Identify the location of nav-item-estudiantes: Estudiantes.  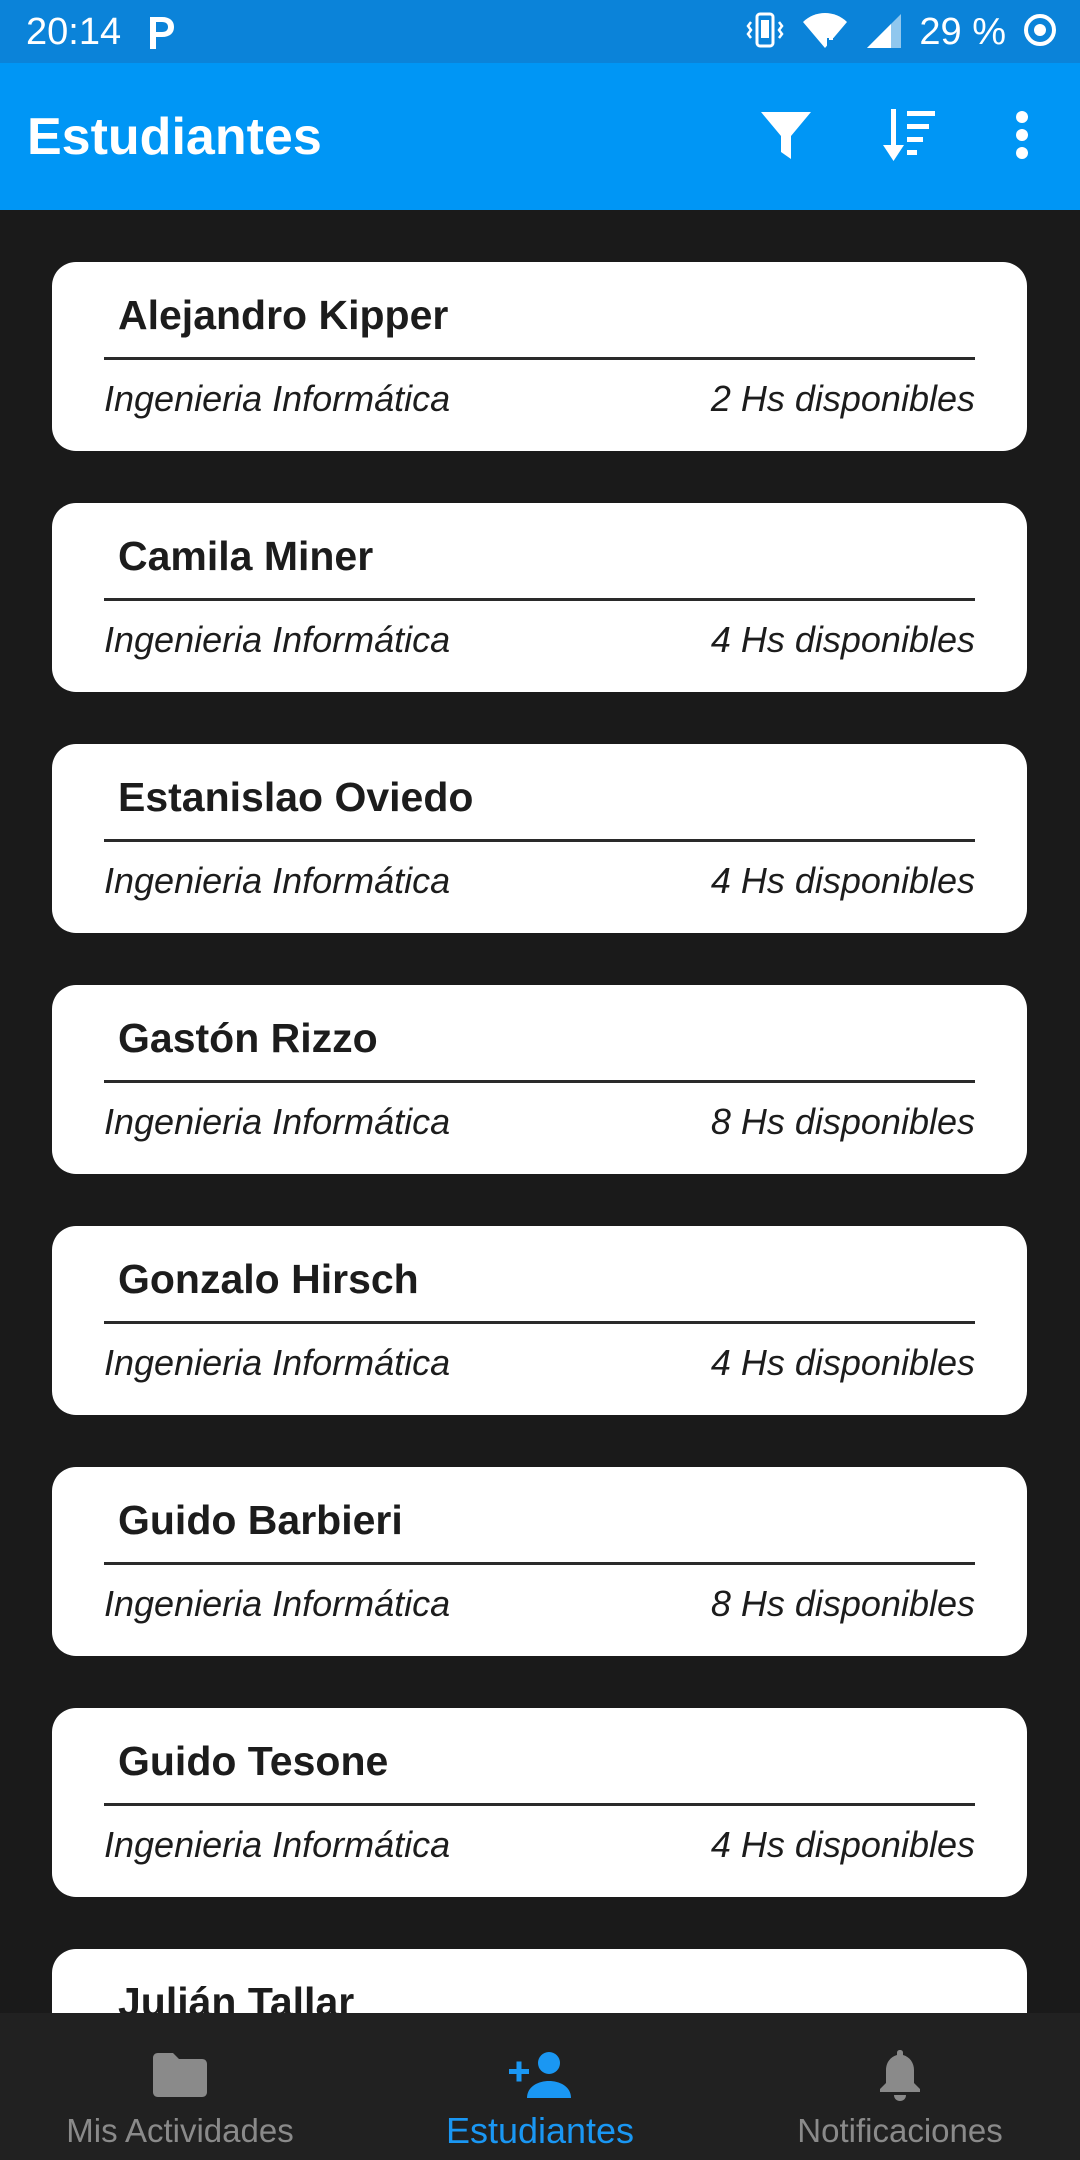
(540, 2086).